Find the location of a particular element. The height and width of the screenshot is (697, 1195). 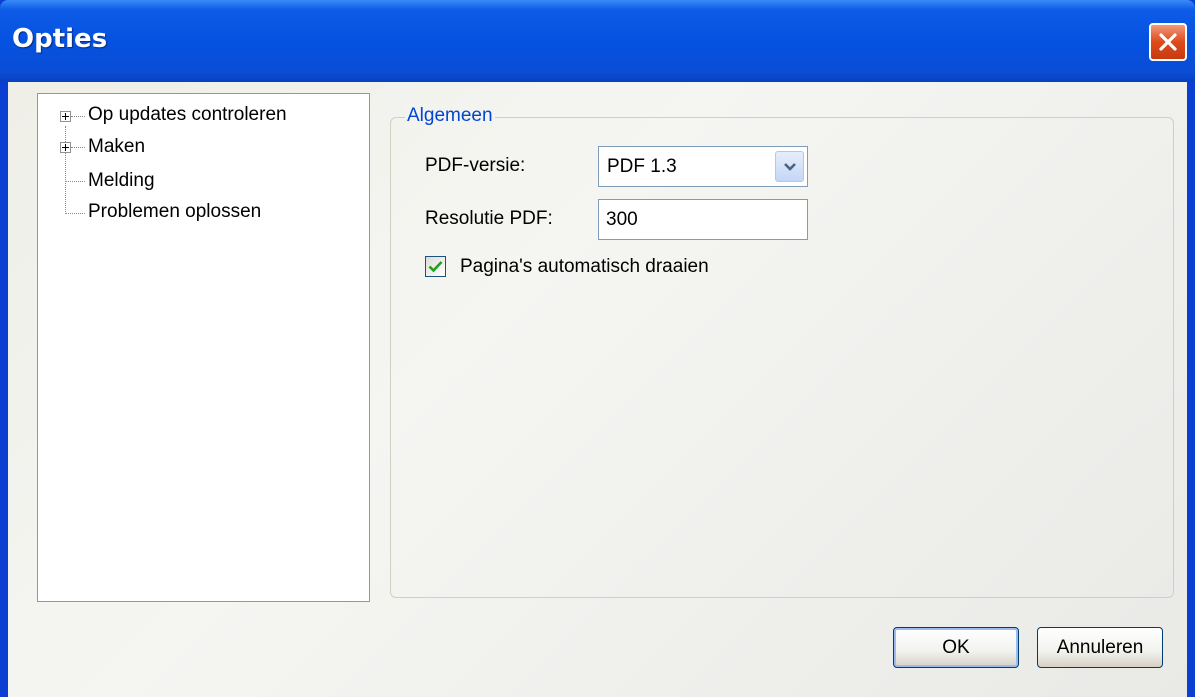

resolution-input is located at coordinates (703, 219).